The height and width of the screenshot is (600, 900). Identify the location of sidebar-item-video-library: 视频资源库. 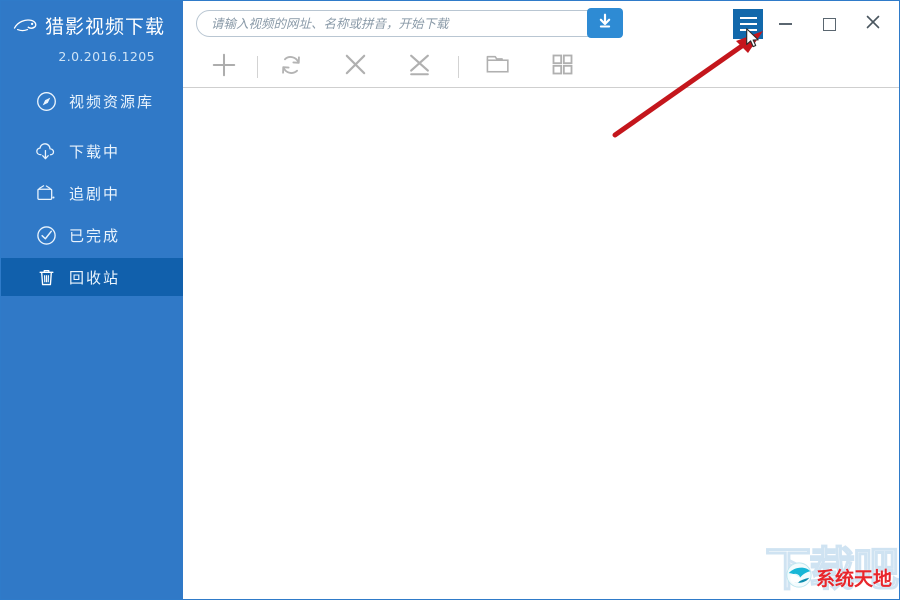
(92, 101).